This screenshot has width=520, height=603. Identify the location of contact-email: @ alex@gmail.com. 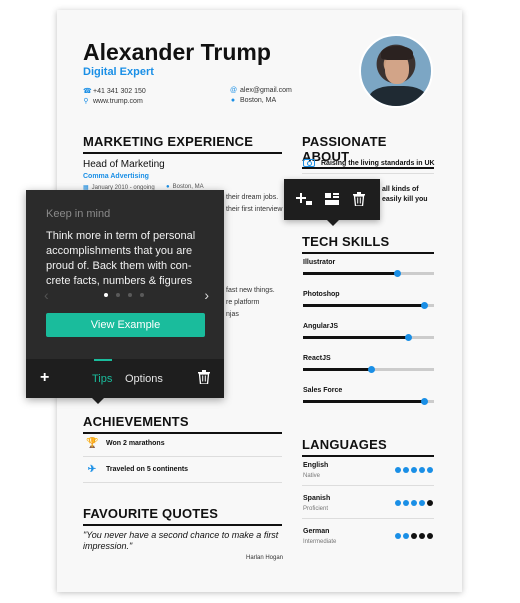
(261, 90).